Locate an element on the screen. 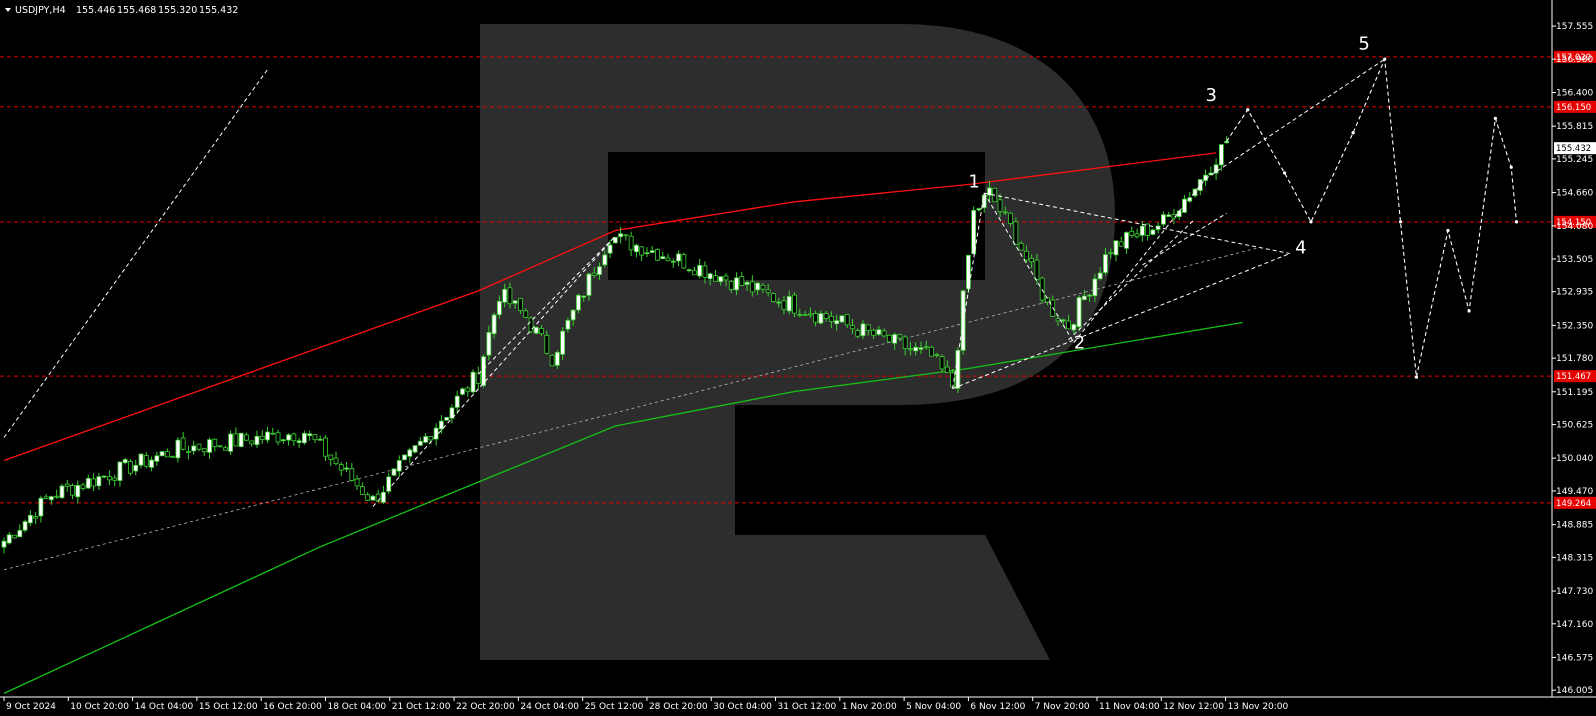  wave-line is located at coordinates (1295, 119).